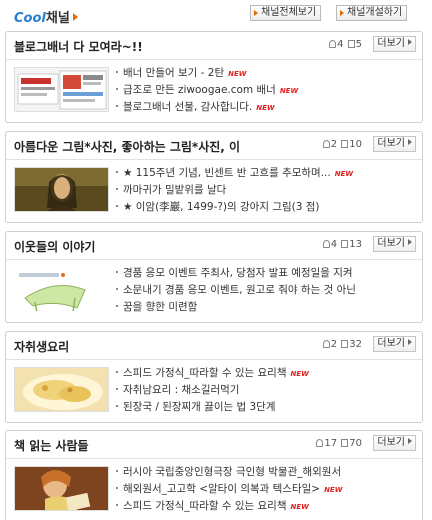 Image resolution: width=432 pixels, height=520 pixels. Describe the element at coordinates (207, 107) in the screenshot. I see `post-item: 블로그배너 선물, 감사합니다. NEW` at that location.